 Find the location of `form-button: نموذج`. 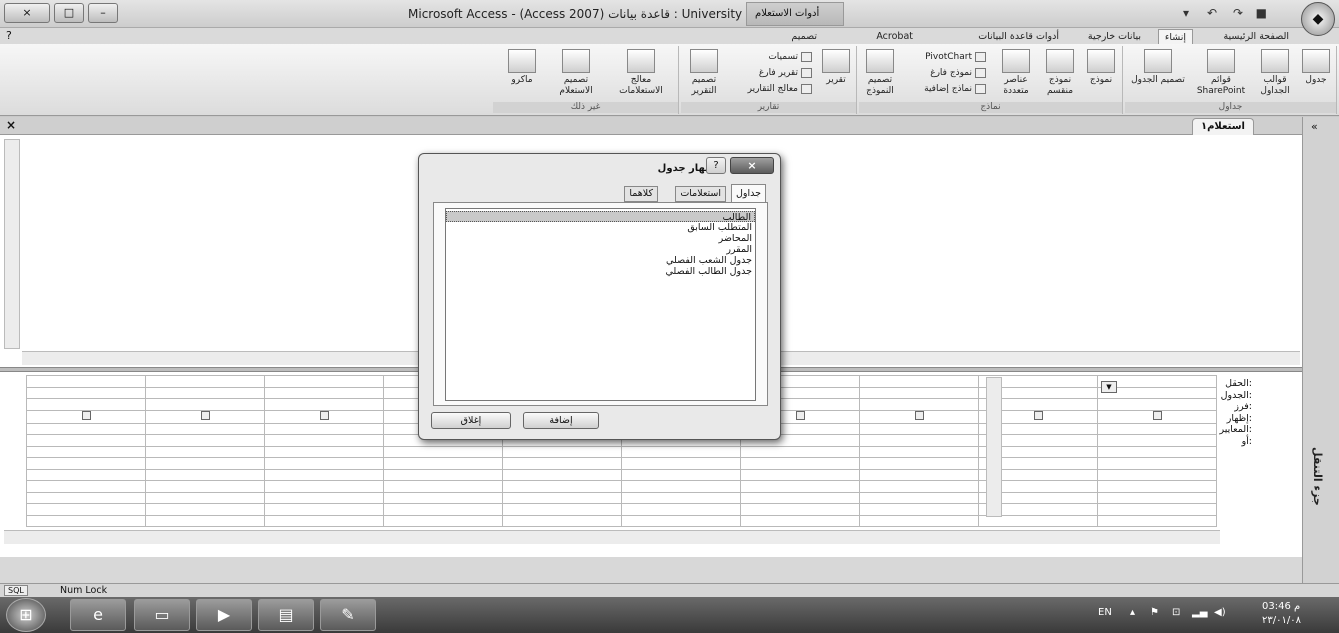

form-button: نموذج is located at coordinates (1101, 67).